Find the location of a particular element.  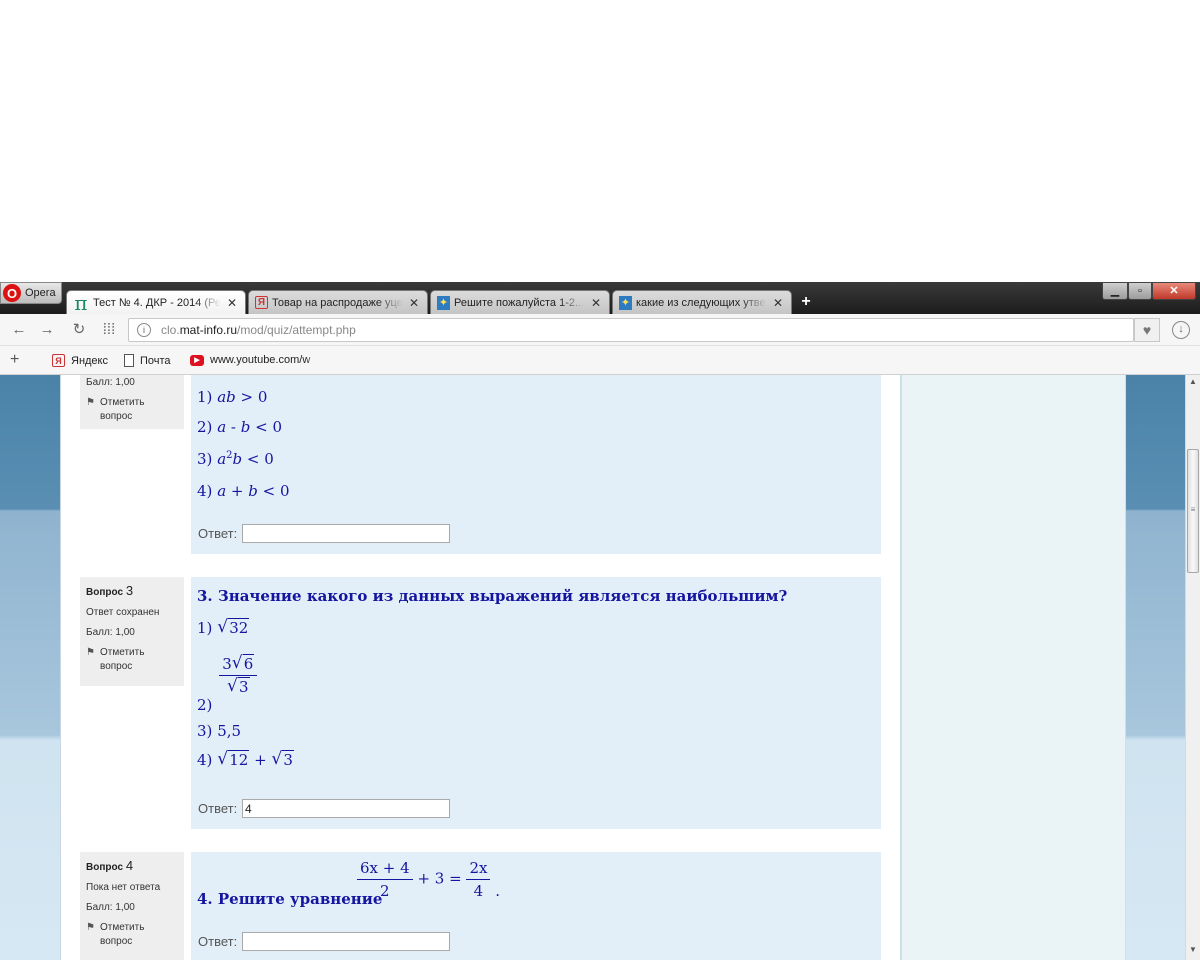

opera-menu-button: O Opera is located at coordinates (31, 293).